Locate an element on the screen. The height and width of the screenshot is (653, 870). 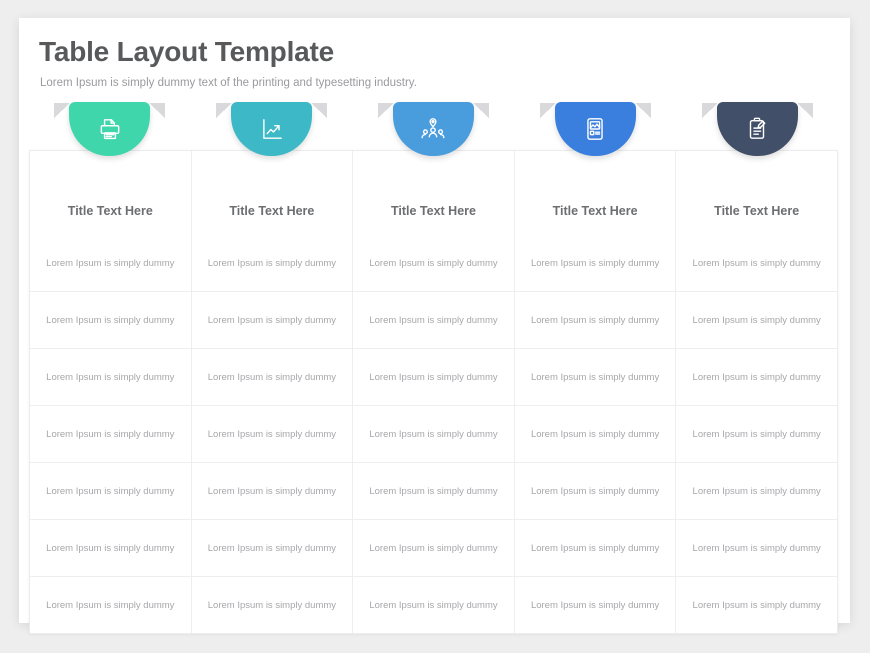
table-header-cell-3: Title Text Here is located at coordinates (433, 193).